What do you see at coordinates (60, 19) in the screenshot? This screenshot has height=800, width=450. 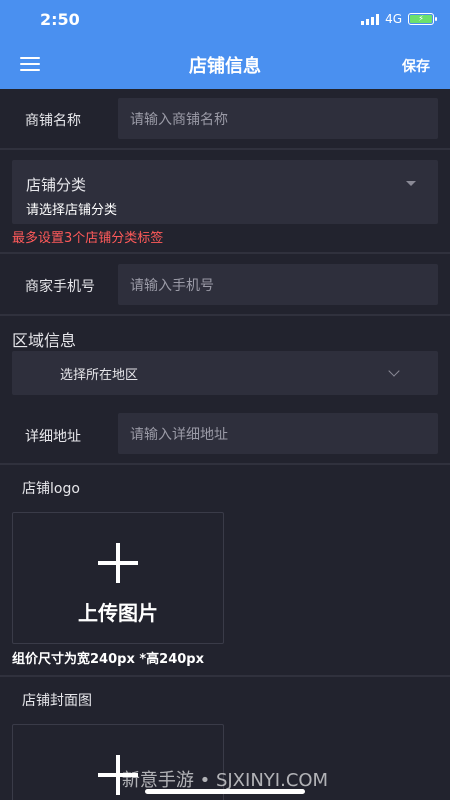 I see `status-time: 2:50` at bounding box center [60, 19].